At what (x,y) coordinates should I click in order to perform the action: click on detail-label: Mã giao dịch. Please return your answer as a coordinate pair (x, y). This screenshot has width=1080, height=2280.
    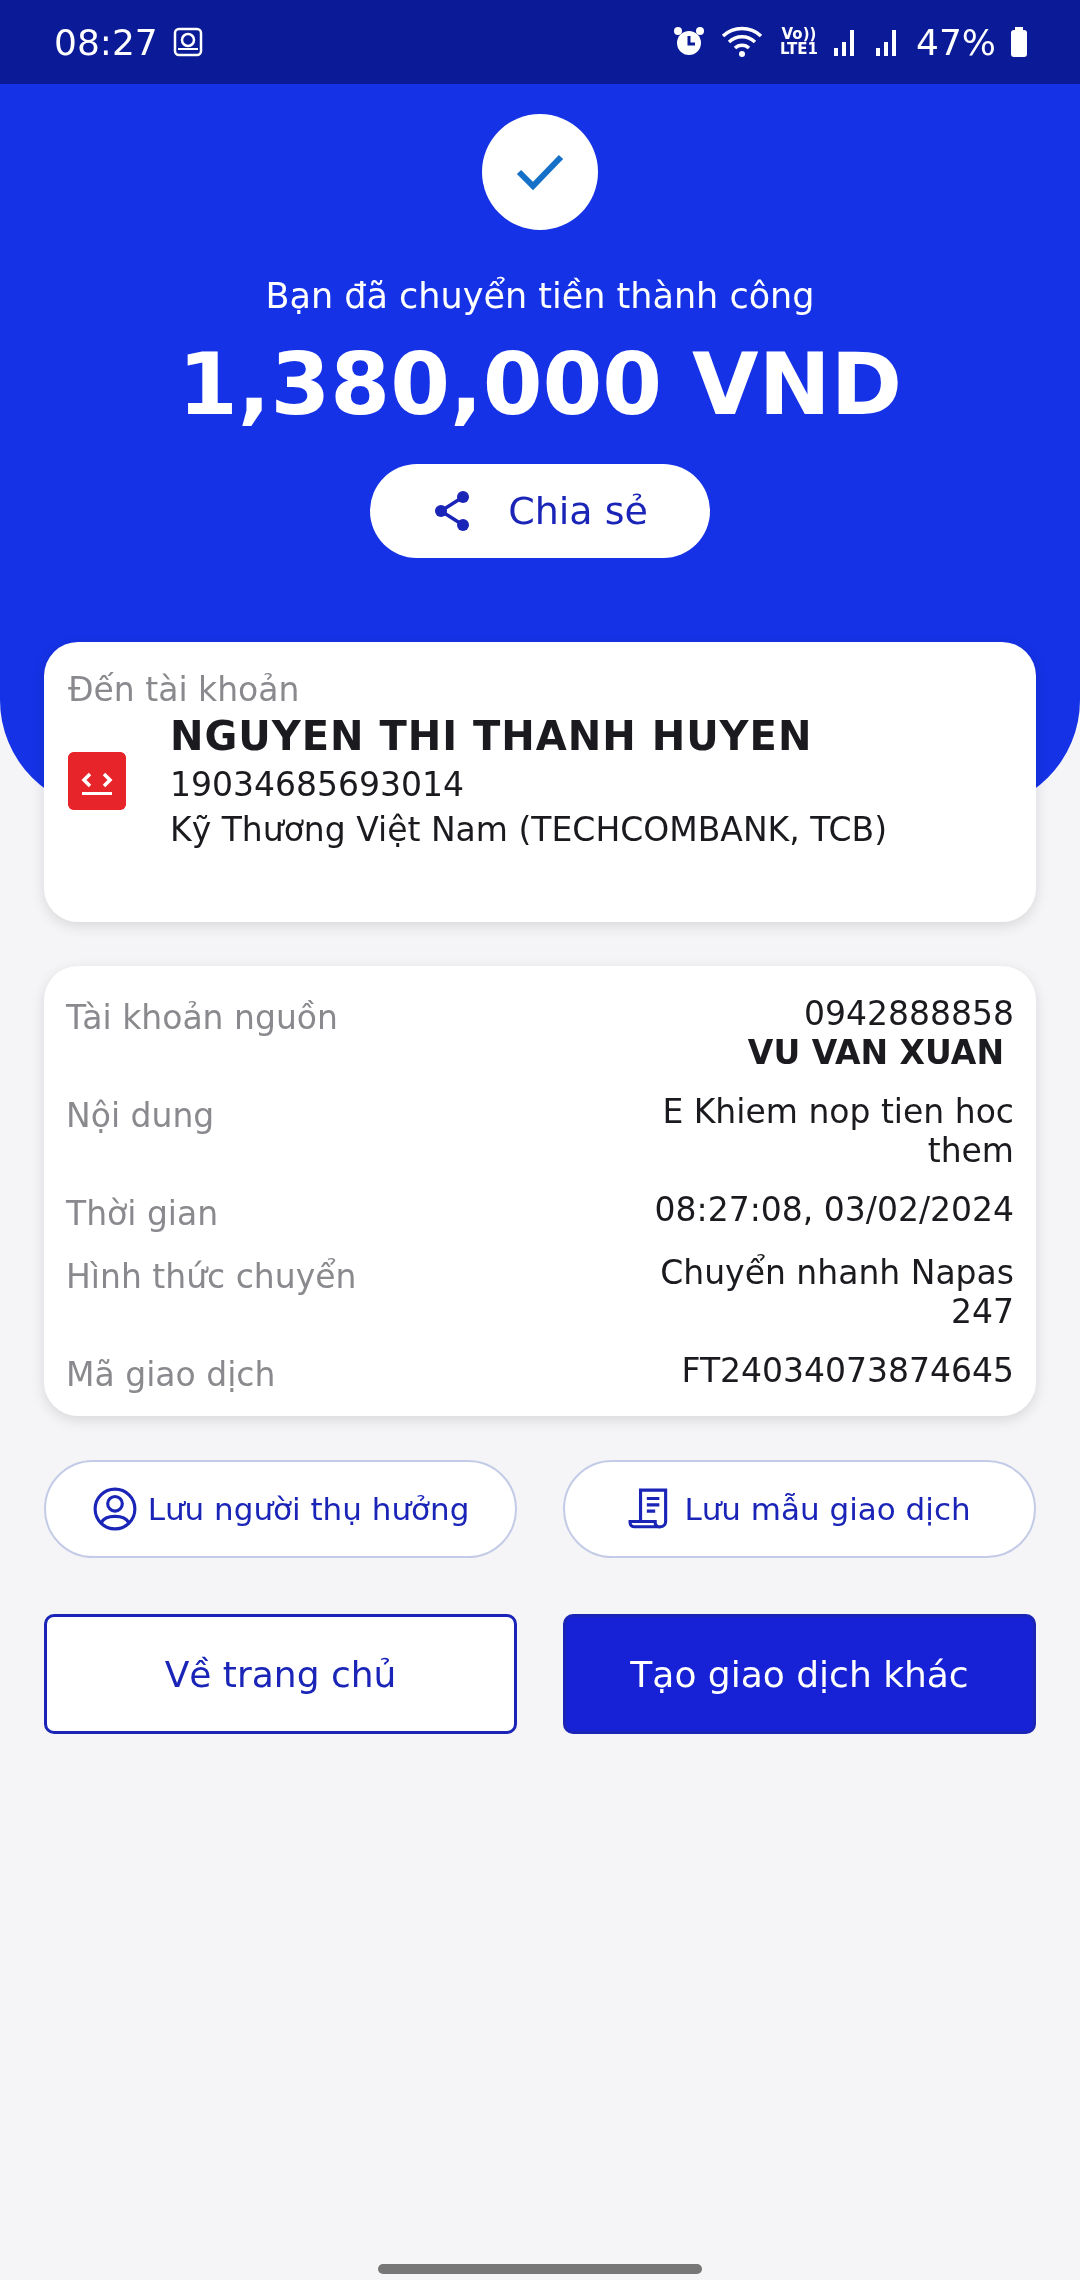
    Looking at the image, I should click on (171, 1374).